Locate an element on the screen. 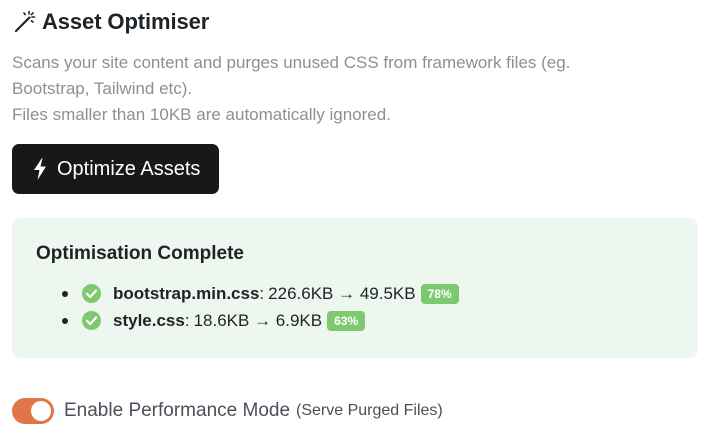 This screenshot has width=709, height=430. file-name: bootstrap.min.css is located at coordinates (186, 293).